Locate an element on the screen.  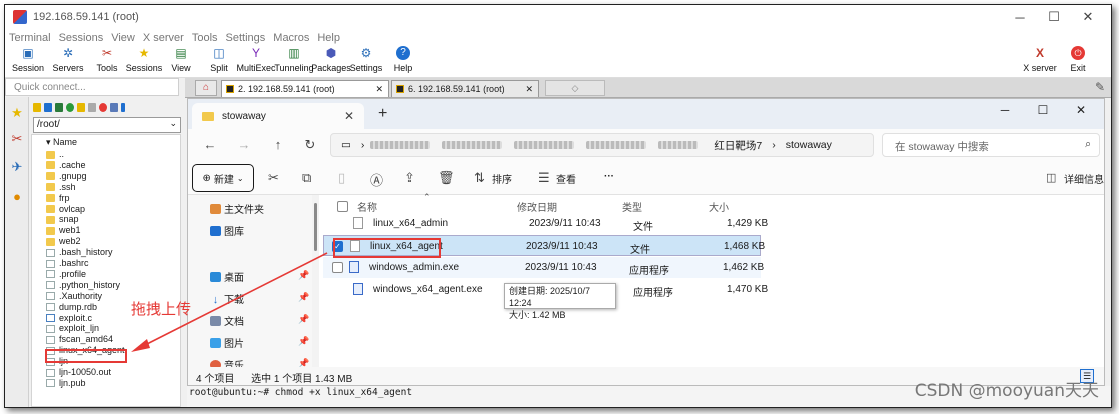
name-column-header: ▾ Name is located at coordinates (61, 142).